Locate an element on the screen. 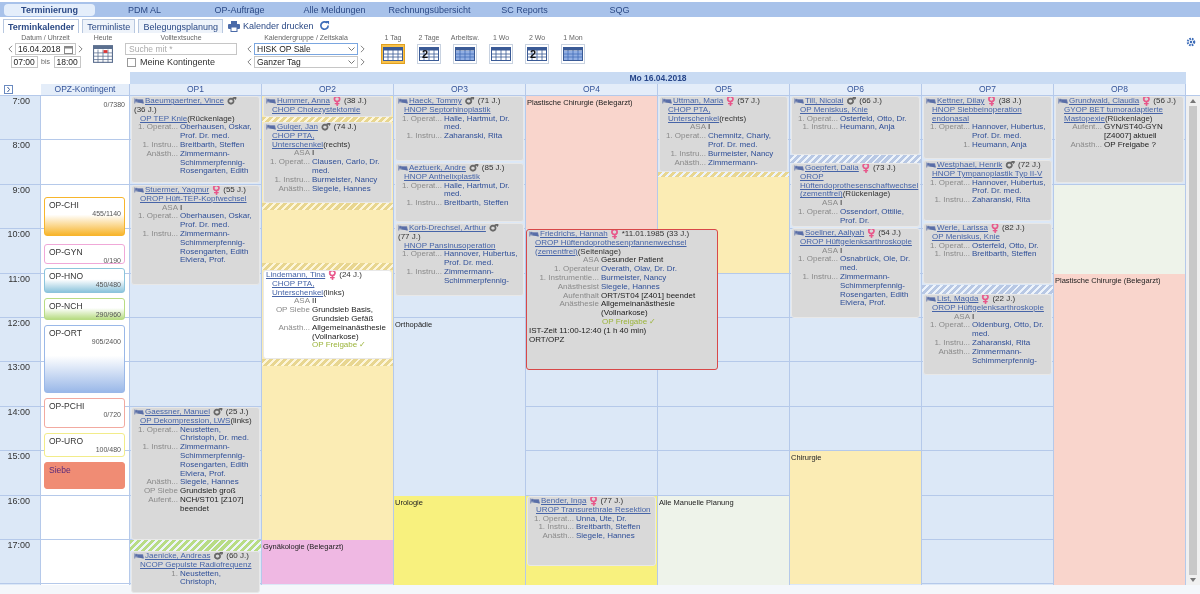 This screenshot has height=594, width=1200. date-field: 16.04.2018 is located at coordinates (45, 49).